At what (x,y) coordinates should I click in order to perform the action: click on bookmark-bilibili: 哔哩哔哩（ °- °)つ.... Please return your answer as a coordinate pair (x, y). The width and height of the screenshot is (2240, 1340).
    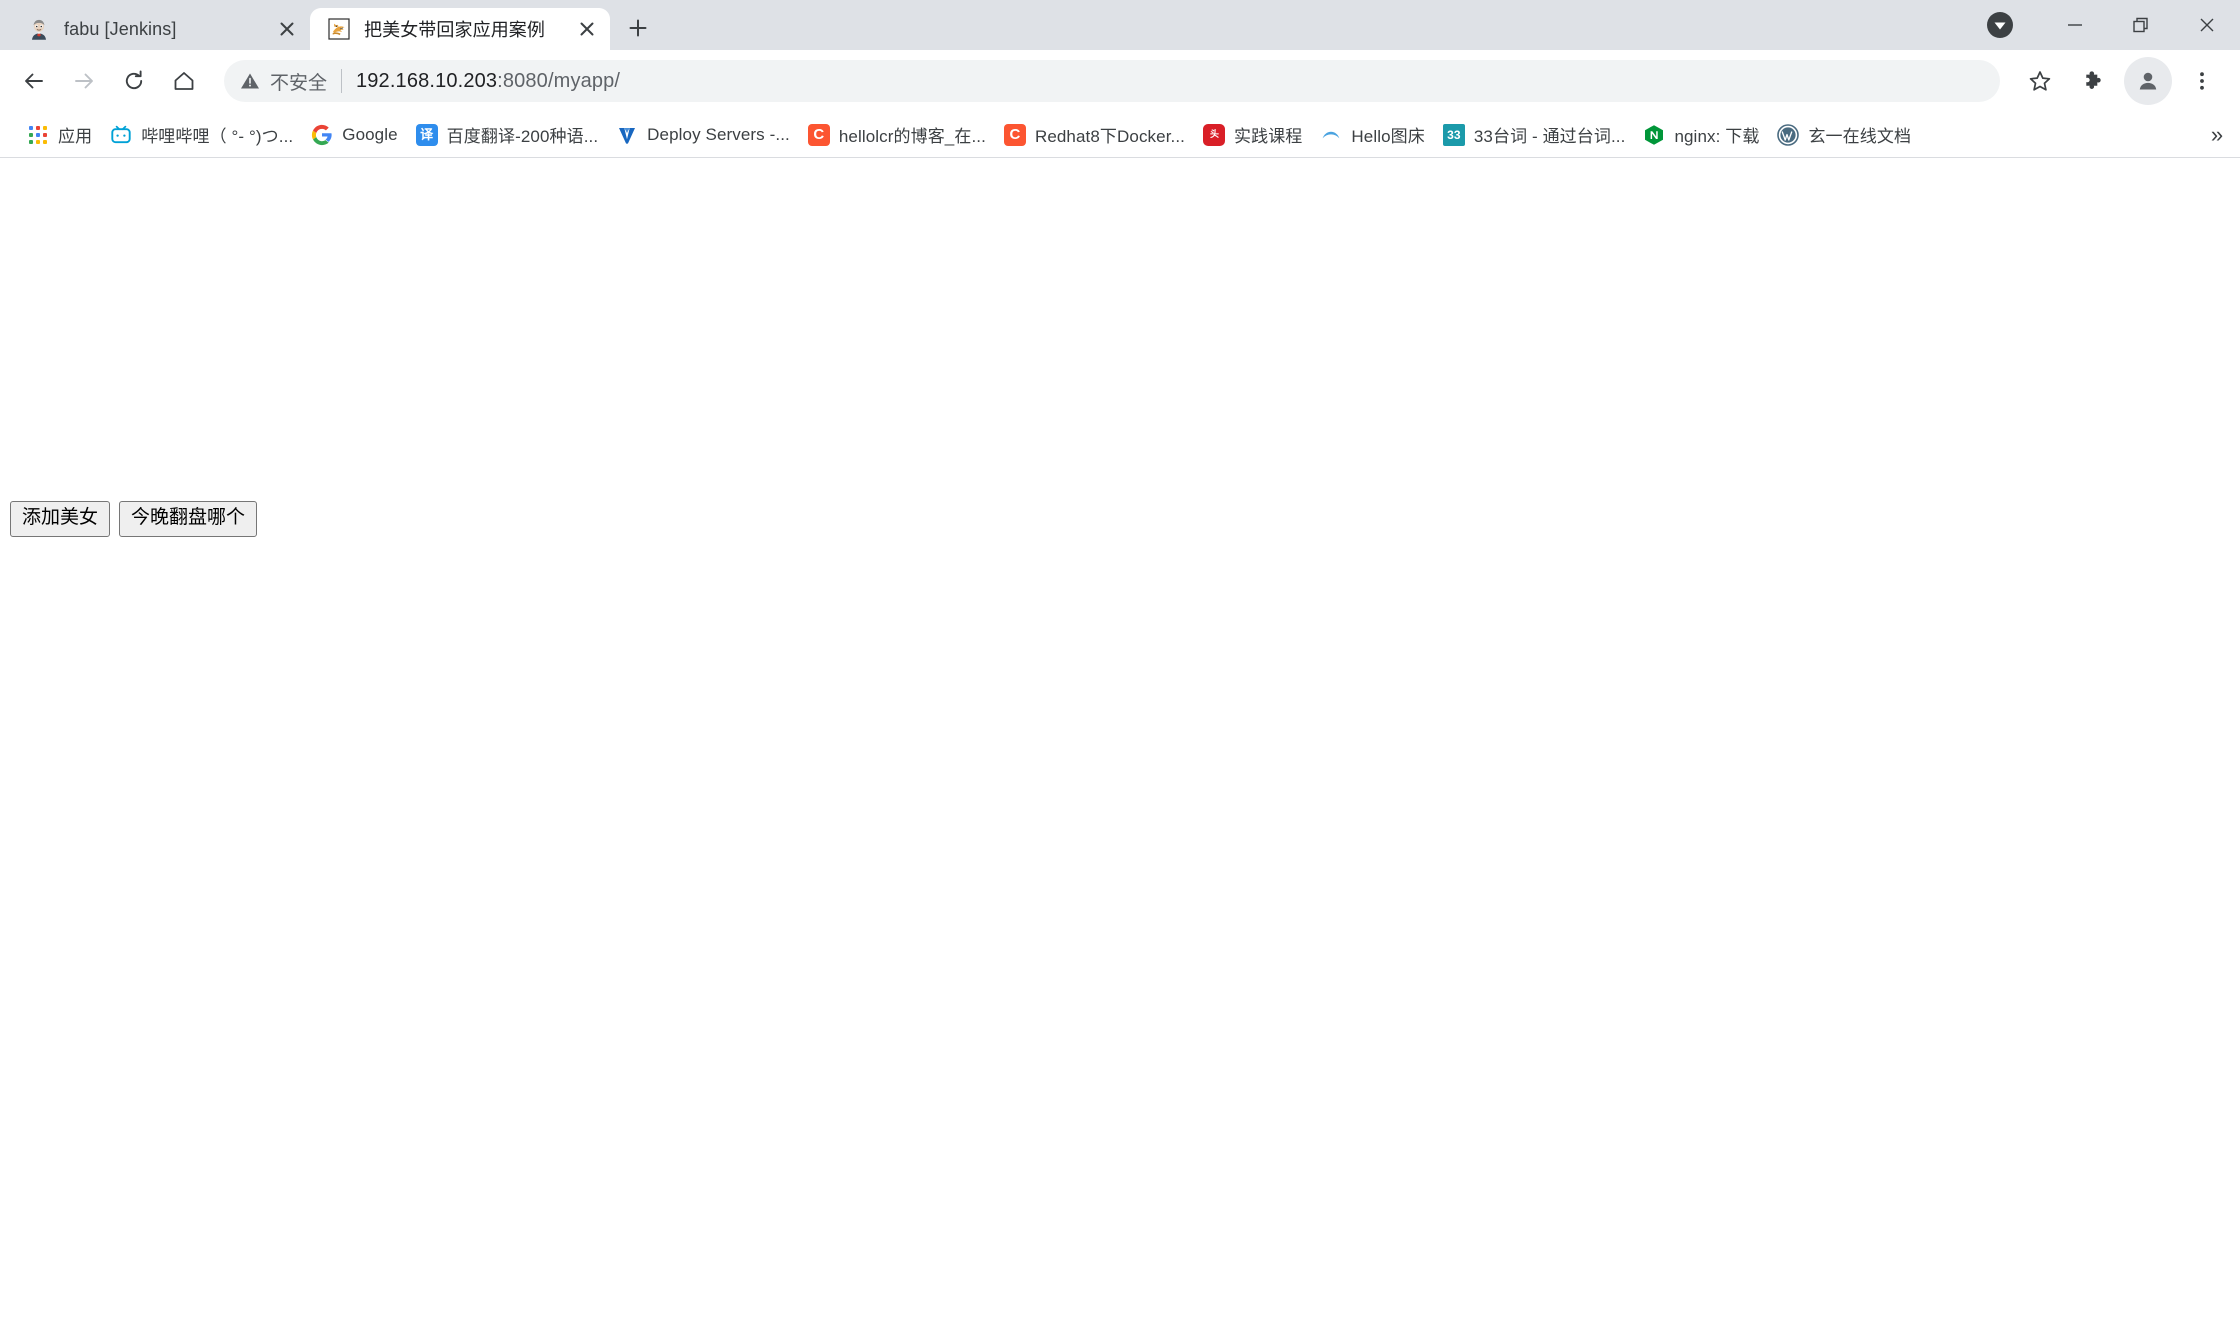
    Looking at the image, I should click on (201, 135).